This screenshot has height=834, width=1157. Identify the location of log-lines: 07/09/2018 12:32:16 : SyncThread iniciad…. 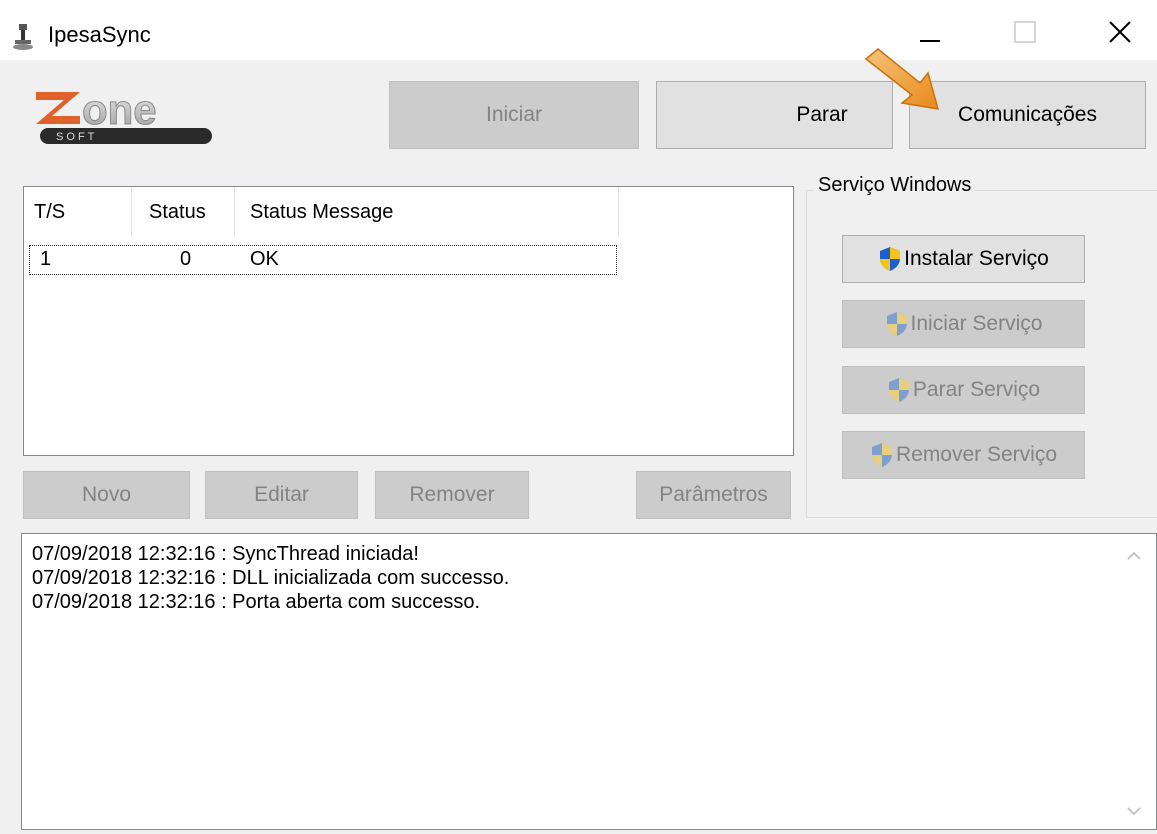
(270, 578).